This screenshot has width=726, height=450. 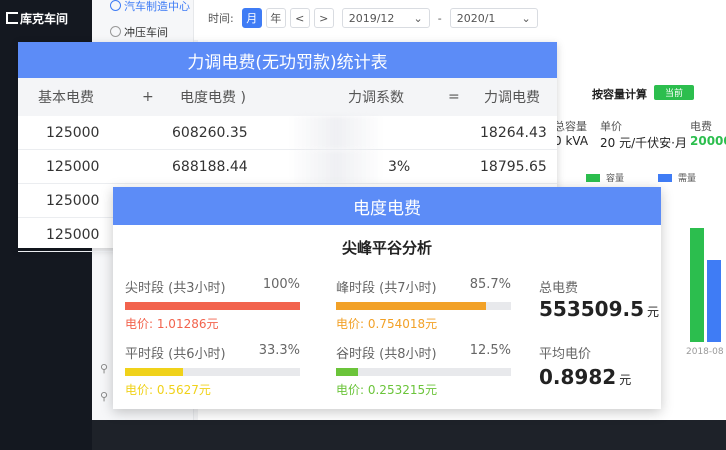 What do you see at coordinates (585, 377) in the screenshot?
I see `avg-price-value: 0.8982 元` at bounding box center [585, 377].